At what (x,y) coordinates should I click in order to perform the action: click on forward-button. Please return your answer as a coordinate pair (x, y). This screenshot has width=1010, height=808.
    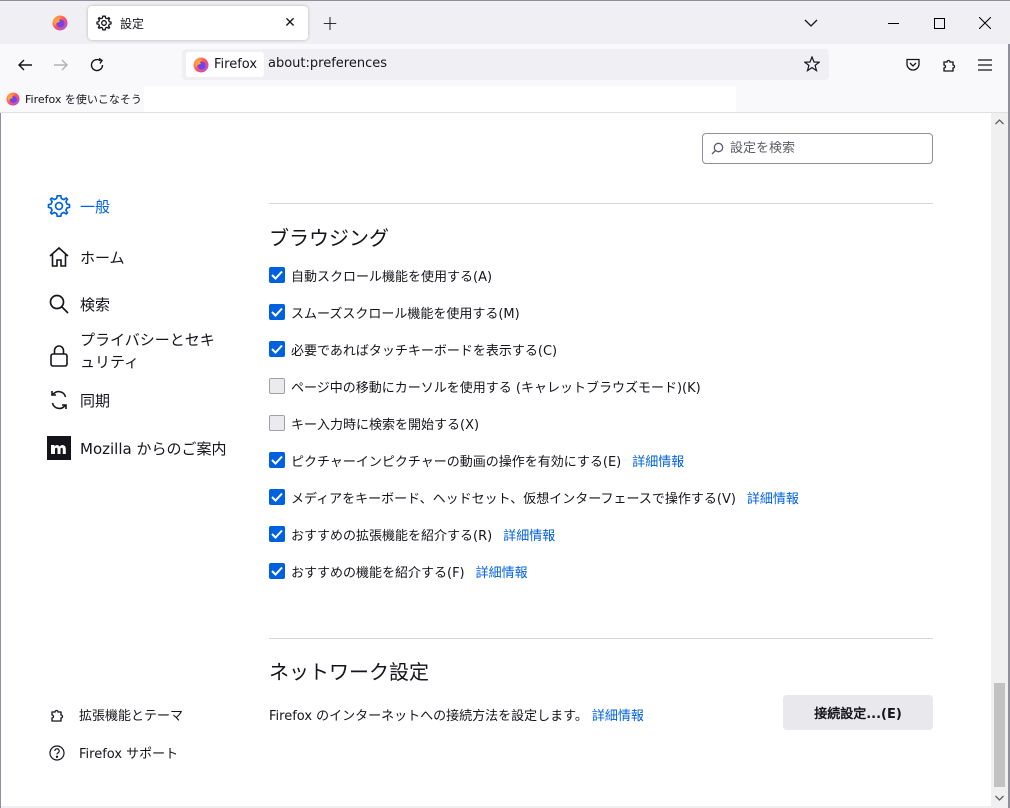
    Looking at the image, I should click on (61, 65).